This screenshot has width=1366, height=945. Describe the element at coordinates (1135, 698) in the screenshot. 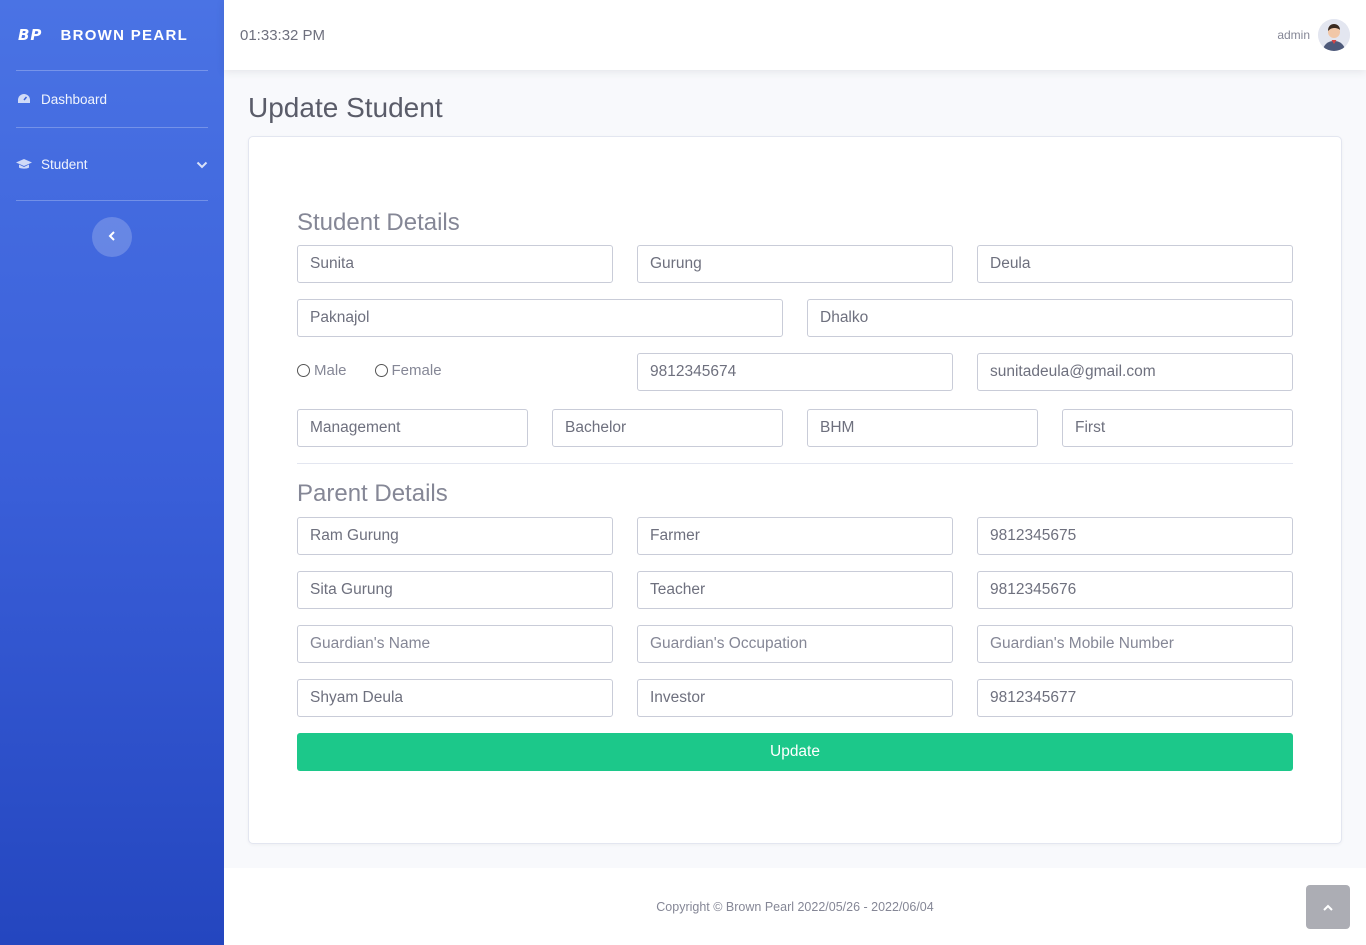

I see `other-mobile-input: 9812345677` at that location.